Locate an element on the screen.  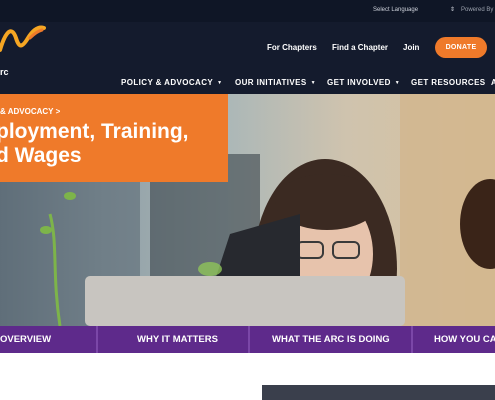
powered-by-label: Powered By is located at coordinates (477, 10).